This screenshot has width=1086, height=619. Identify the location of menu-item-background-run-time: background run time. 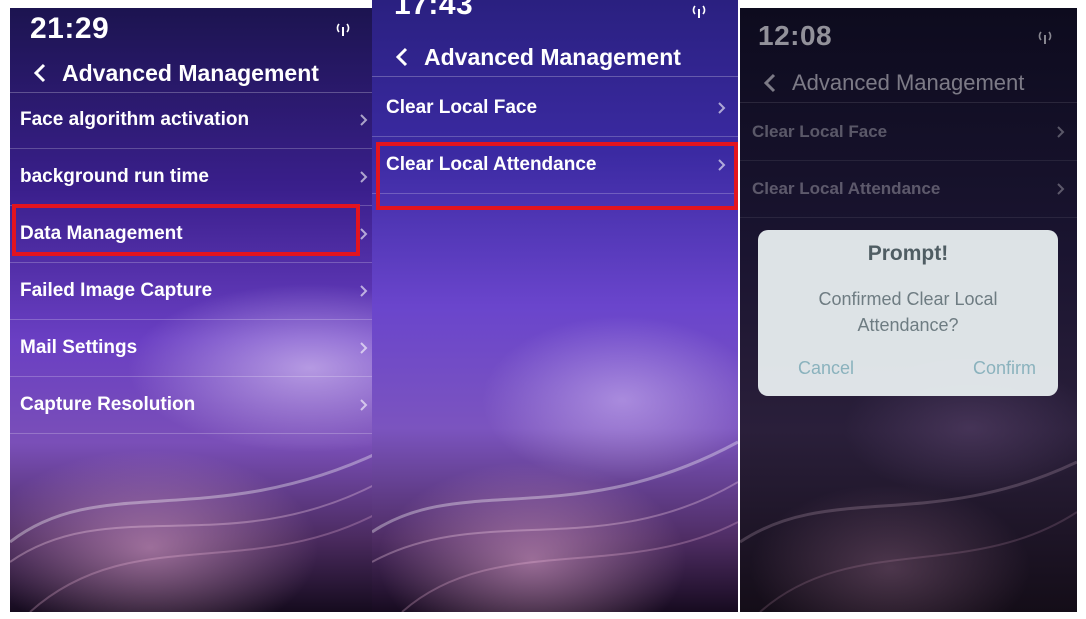
(195, 177).